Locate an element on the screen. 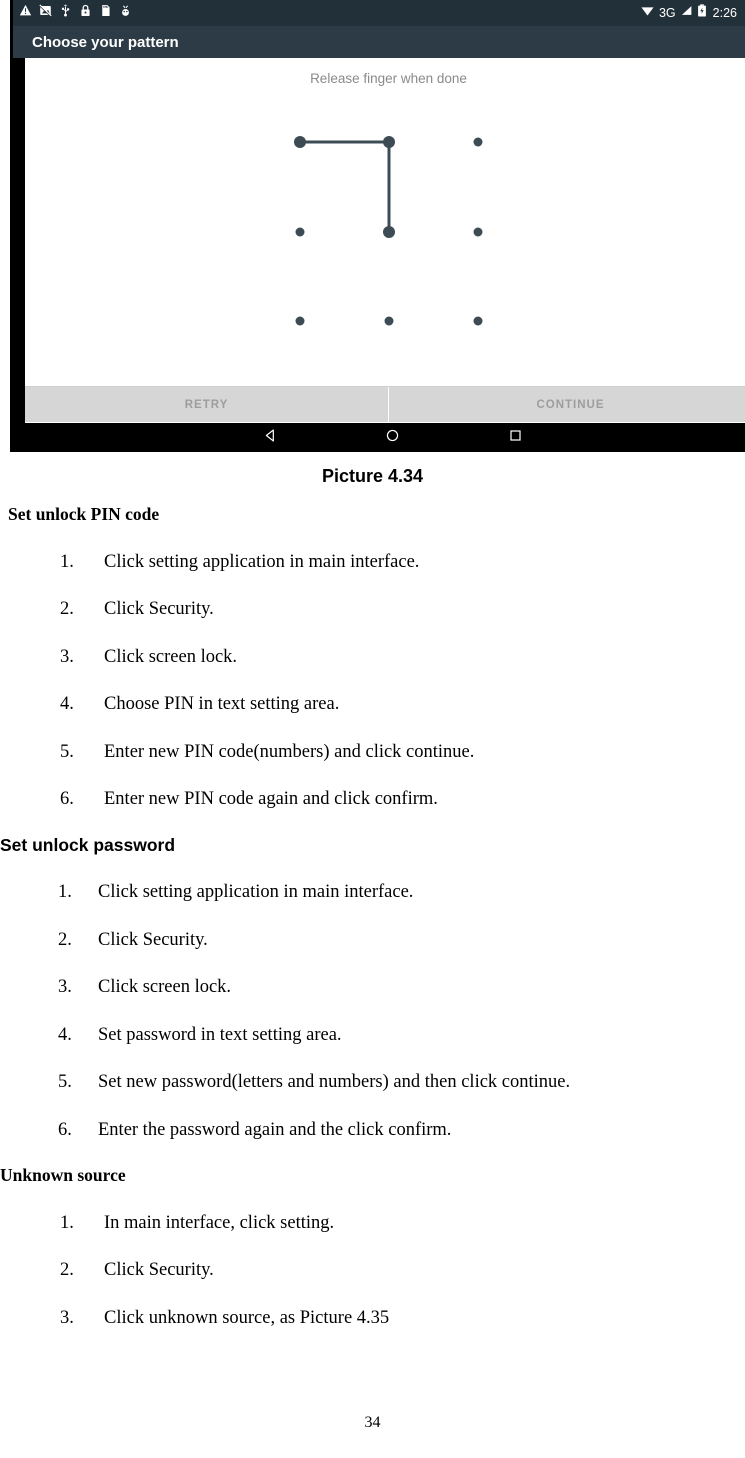 Image resolution: width=745 pixels, height=1458 pixels. section-heading: Unknown source is located at coordinates (63, 1175).